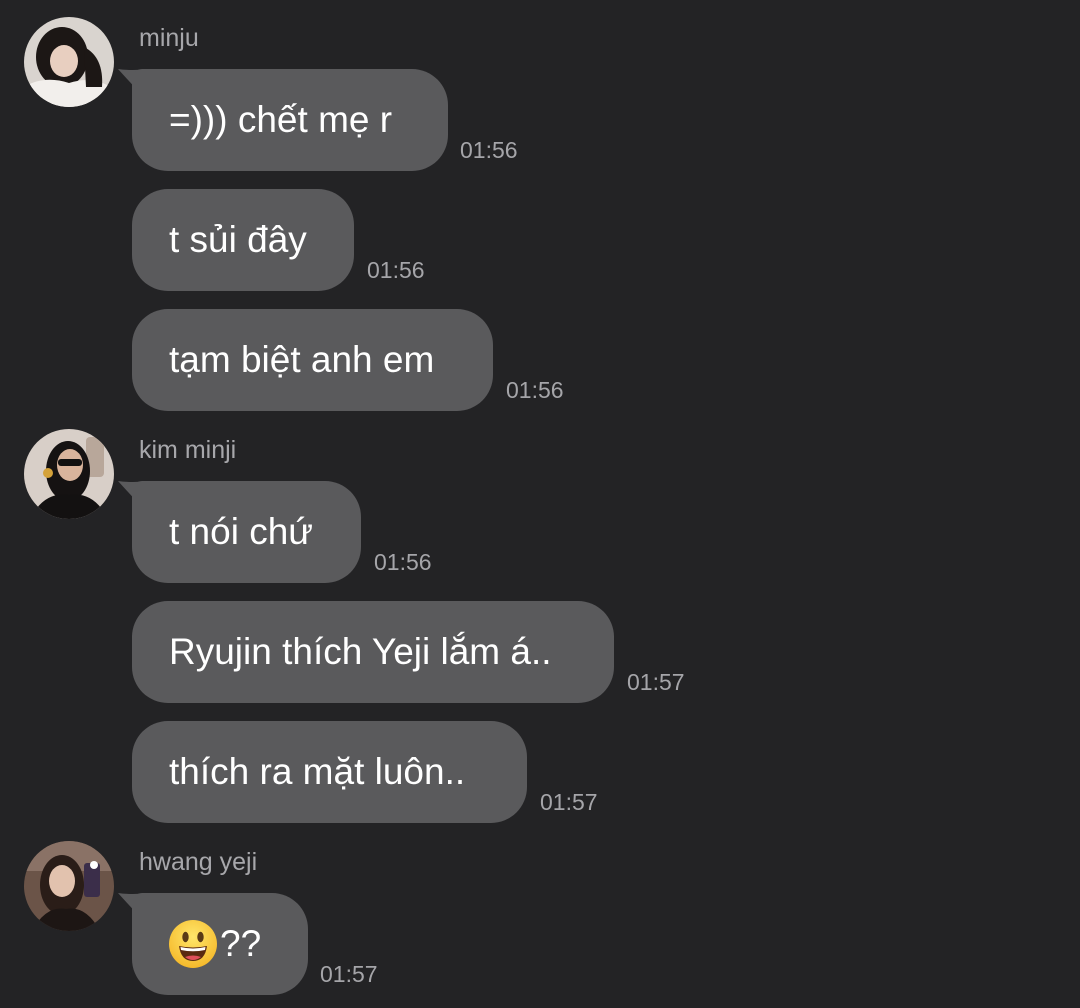  I want to click on sender-name-hwang-yeji: hwang yeji, so click(198, 862).